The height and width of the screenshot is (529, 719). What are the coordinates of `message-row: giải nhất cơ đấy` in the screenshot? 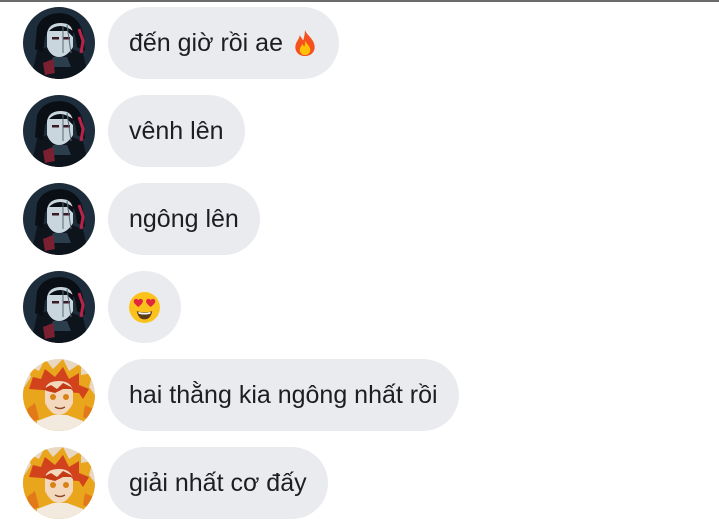 It's located at (175, 483).